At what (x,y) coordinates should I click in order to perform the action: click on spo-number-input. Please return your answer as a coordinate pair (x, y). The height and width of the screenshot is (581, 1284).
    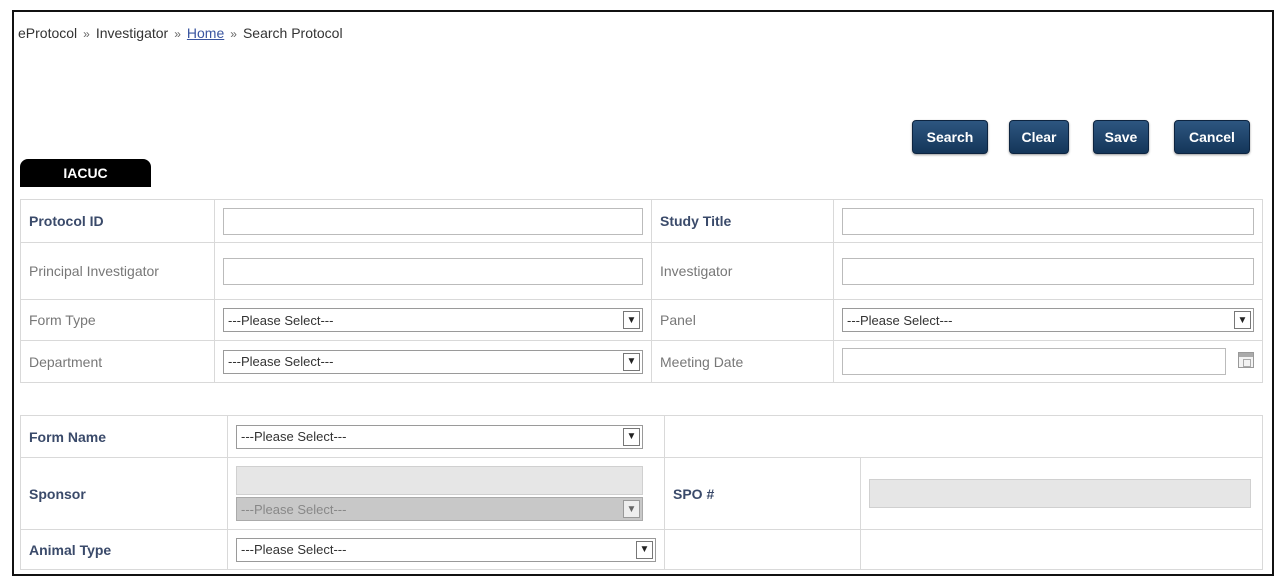
    Looking at the image, I should click on (1060, 493).